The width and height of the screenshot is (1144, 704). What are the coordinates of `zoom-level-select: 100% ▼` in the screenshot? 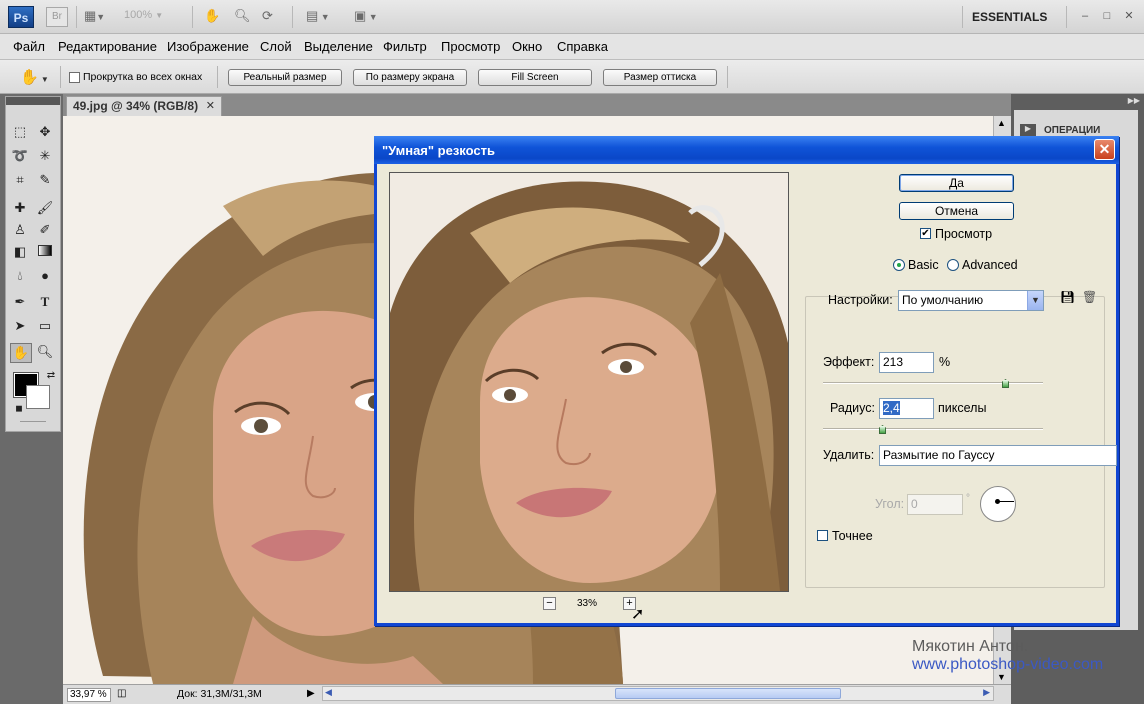 It's located at (153, 17).